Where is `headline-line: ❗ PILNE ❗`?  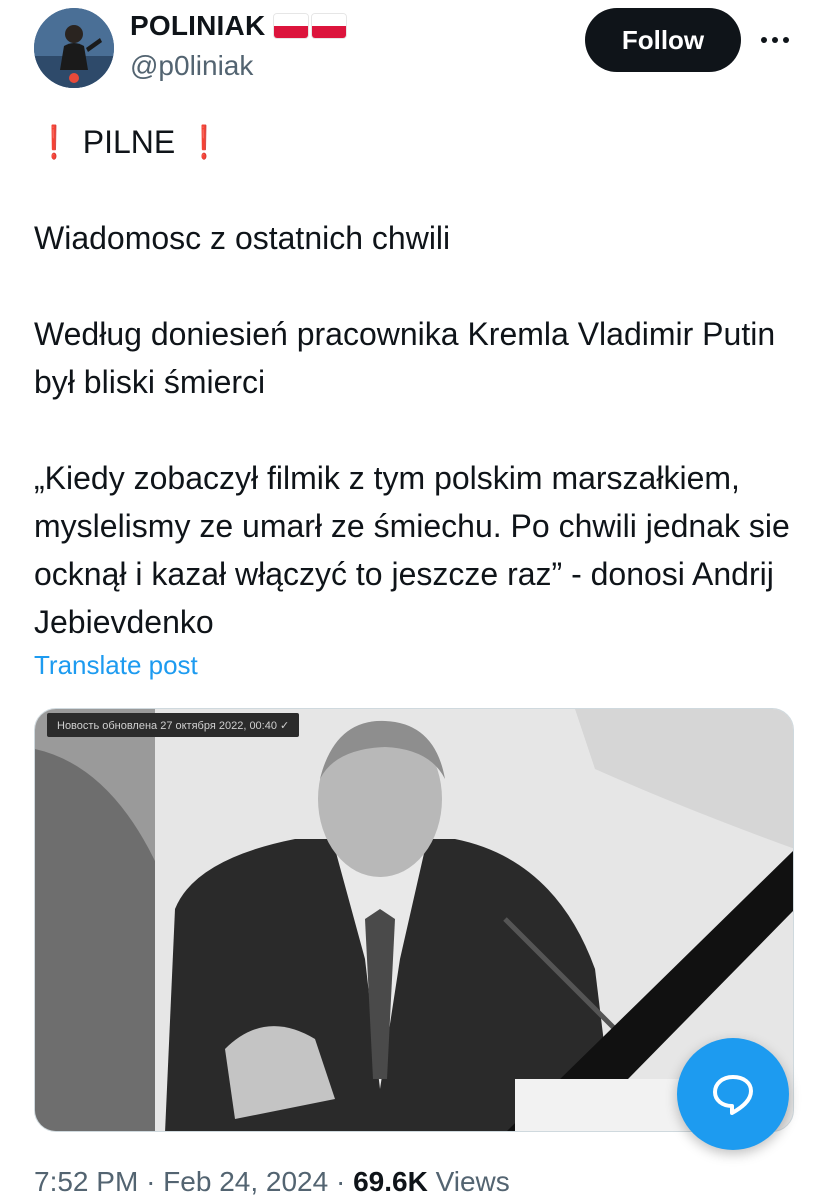 headline-line: ❗ PILNE ❗ is located at coordinates (414, 142).